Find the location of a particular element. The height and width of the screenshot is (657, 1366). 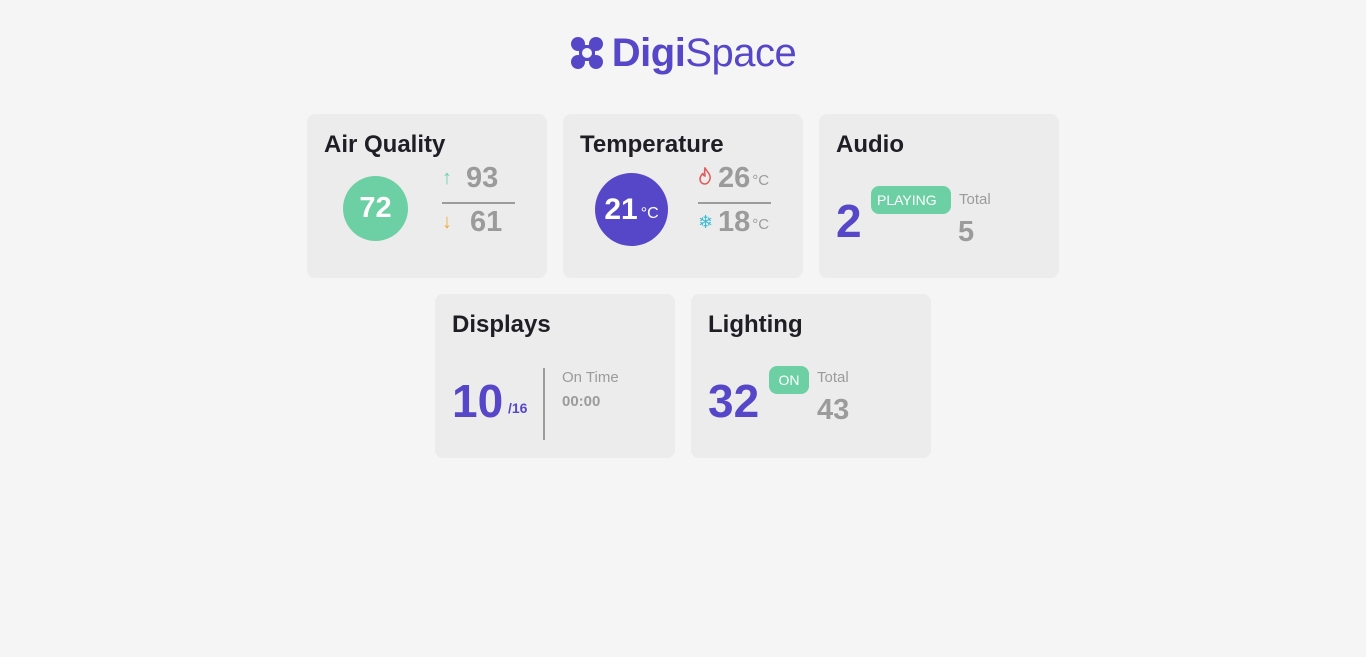

displays-card: Displays 10 /16 On Time 00:00 is located at coordinates (555, 376).